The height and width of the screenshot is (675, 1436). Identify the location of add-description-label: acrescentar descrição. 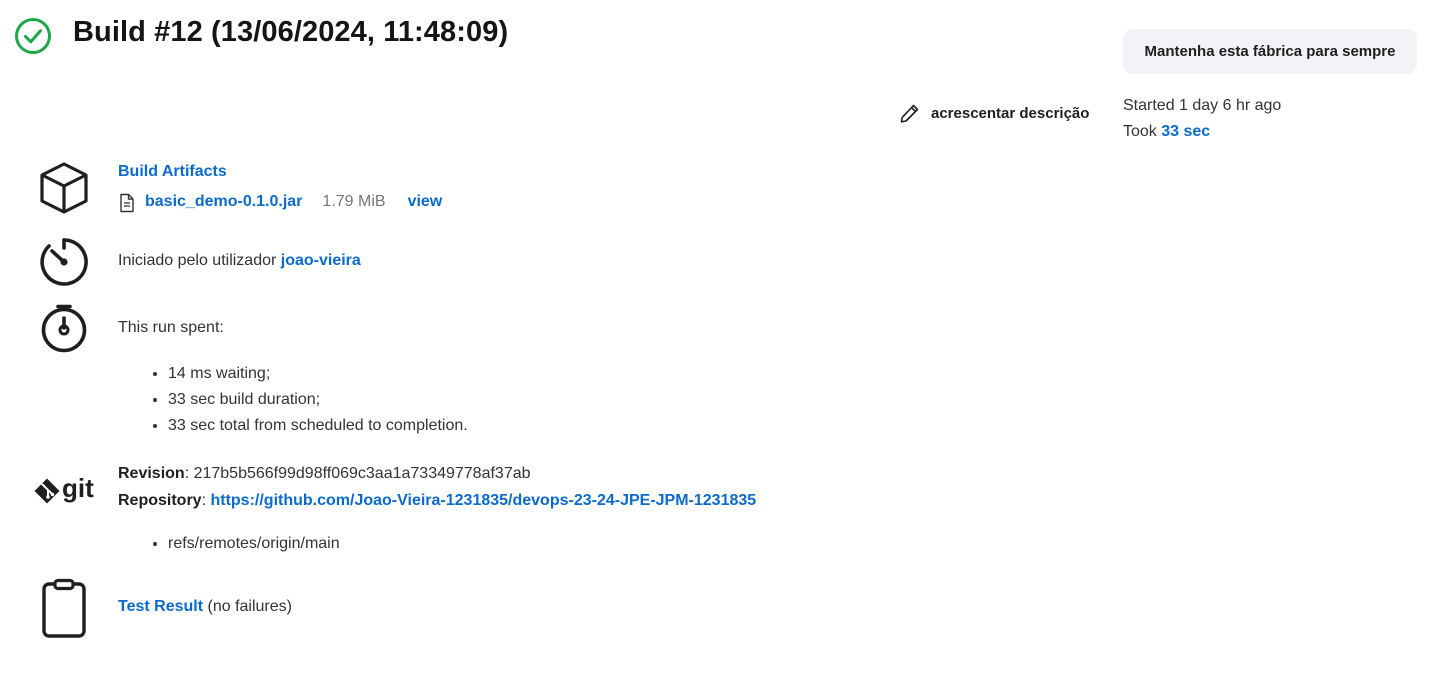
(1010, 113).